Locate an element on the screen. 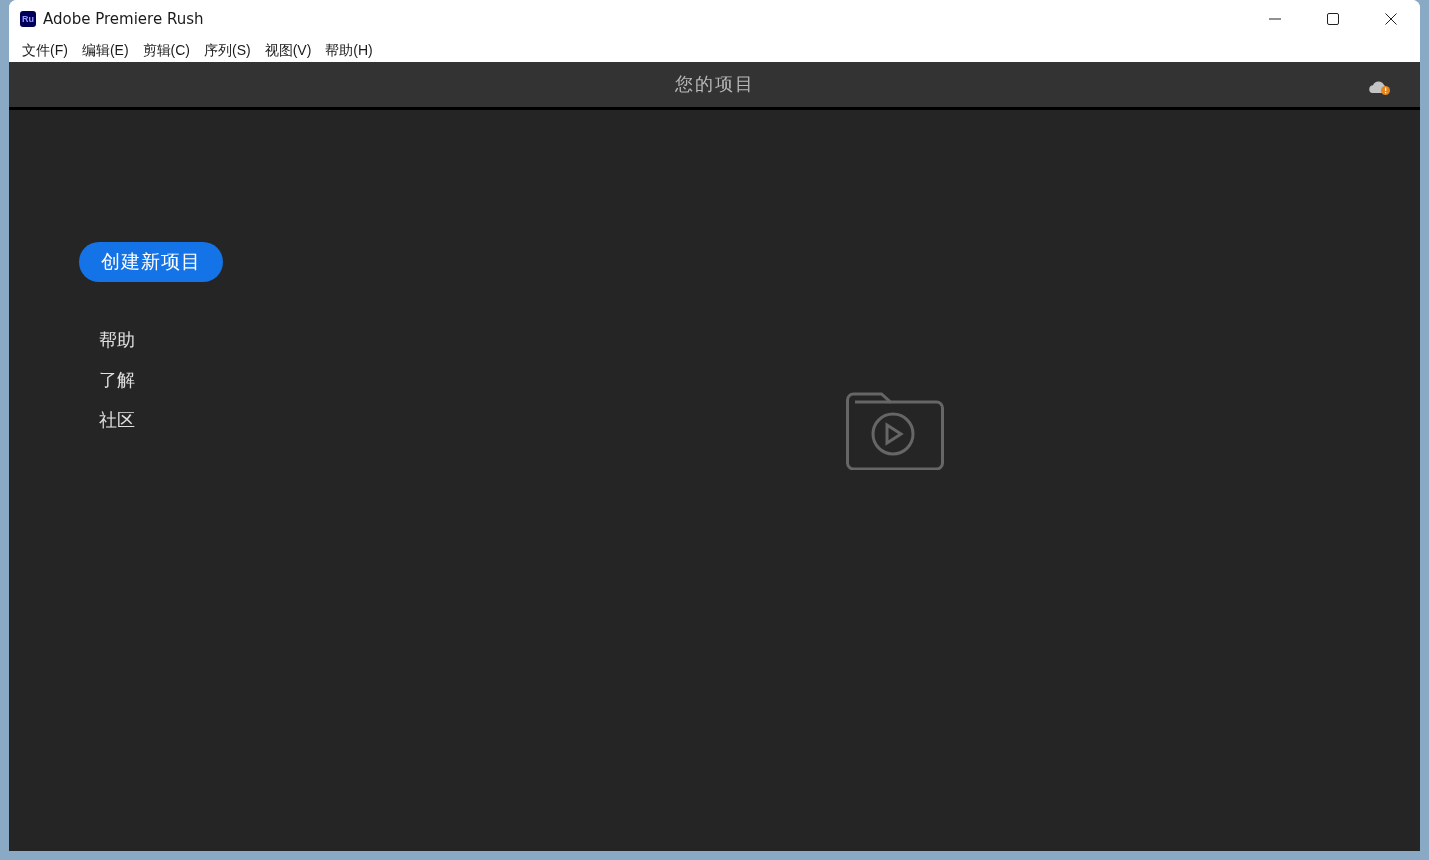 Image resolution: width=1429 pixels, height=860 pixels. window-title: Adobe Premiere Rush is located at coordinates (123, 19).